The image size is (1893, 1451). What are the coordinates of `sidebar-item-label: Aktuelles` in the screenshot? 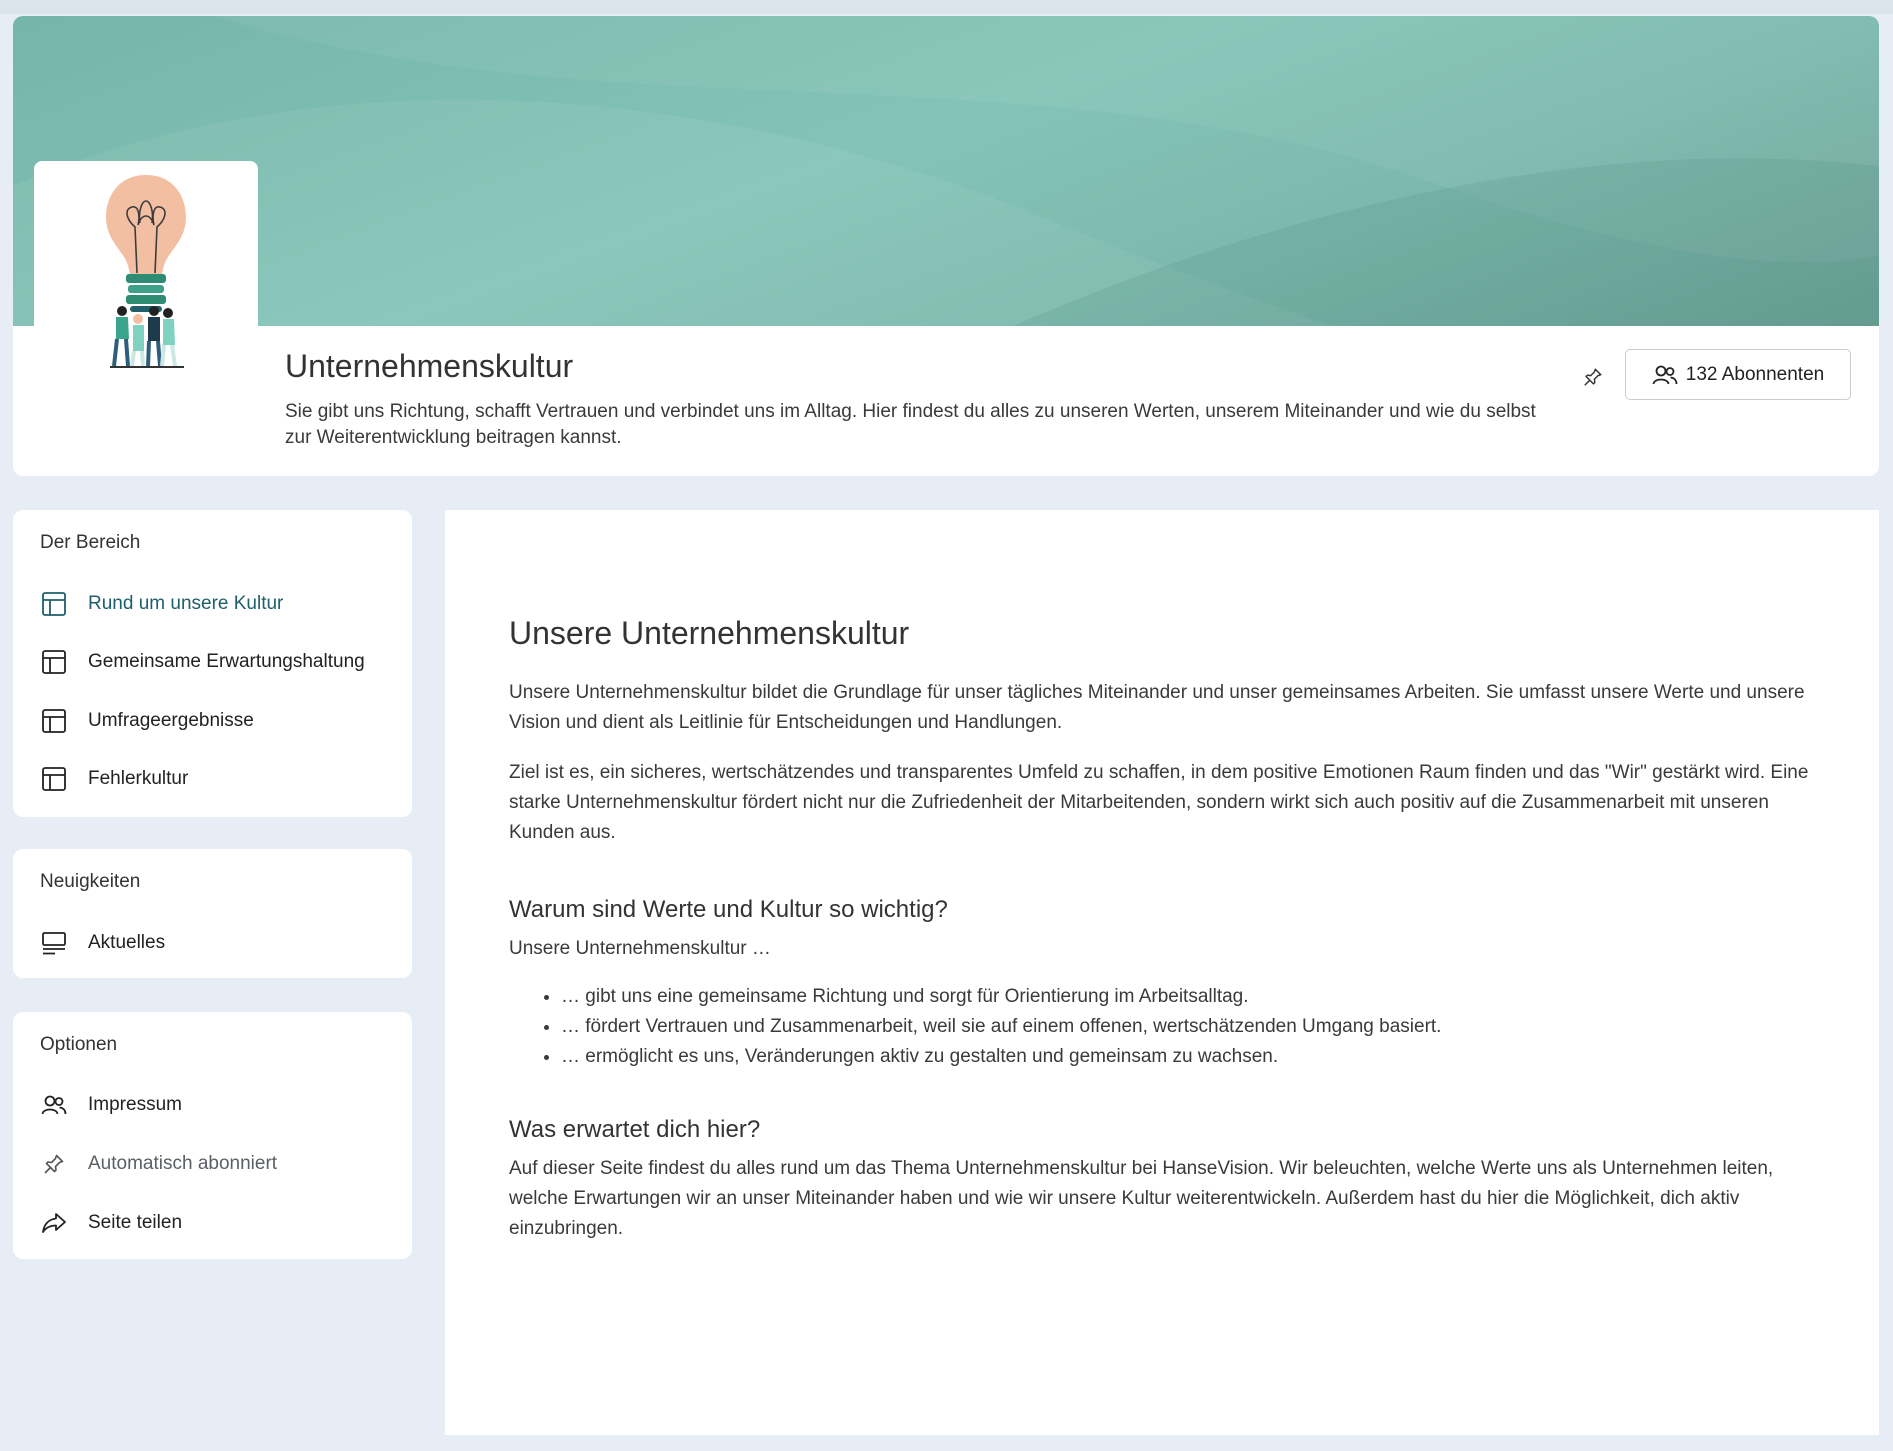 It's located at (127, 942).